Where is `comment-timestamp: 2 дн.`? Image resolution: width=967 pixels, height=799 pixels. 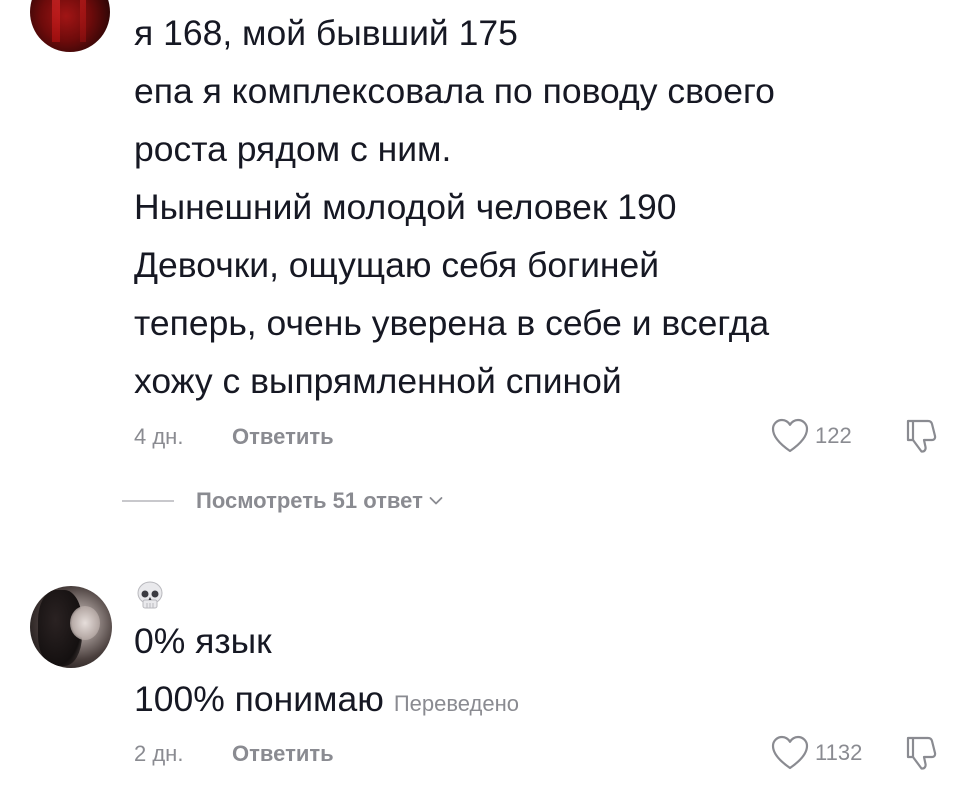 comment-timestamp: 2 дн. is located at coordinates (159, 753).